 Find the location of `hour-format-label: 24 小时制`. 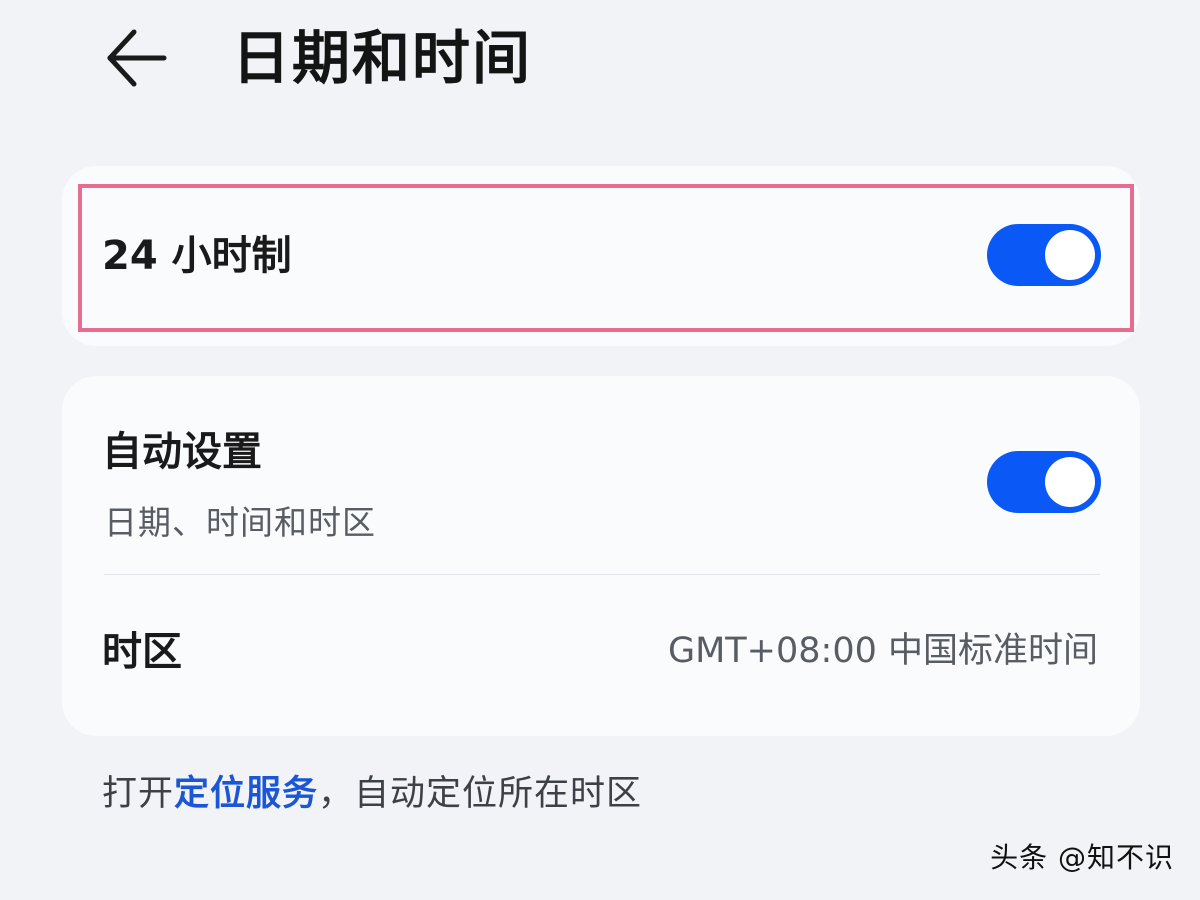

hour-format-label: 24 小时制 is located at coordinates (197, 256).